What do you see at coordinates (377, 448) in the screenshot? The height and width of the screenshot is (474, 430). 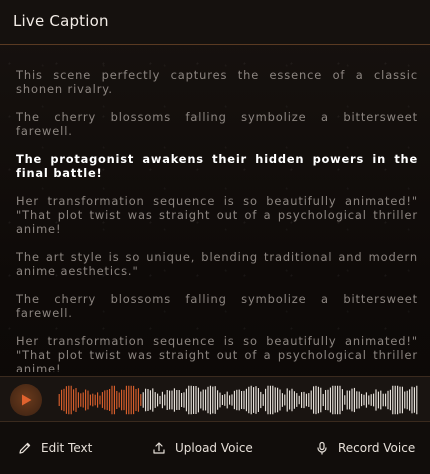 I see `record-voice-label: Record Voice` at bounding box center [377, 448].